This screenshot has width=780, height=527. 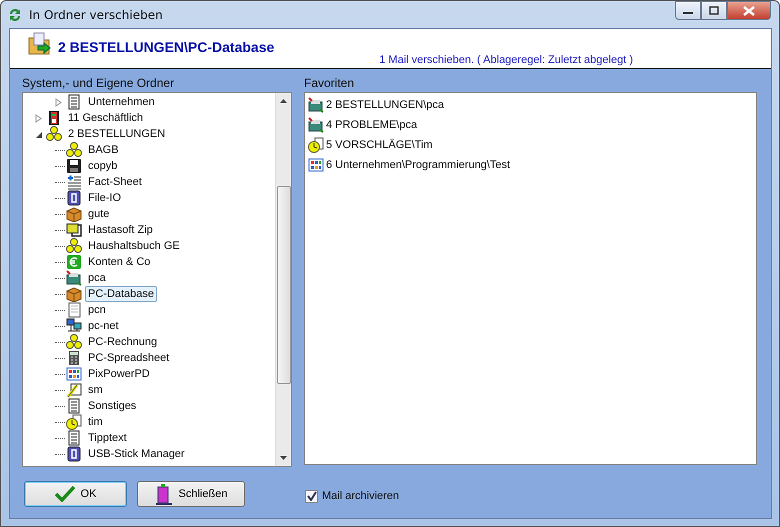 I want to click on close-button, so click(x=749, y=10).